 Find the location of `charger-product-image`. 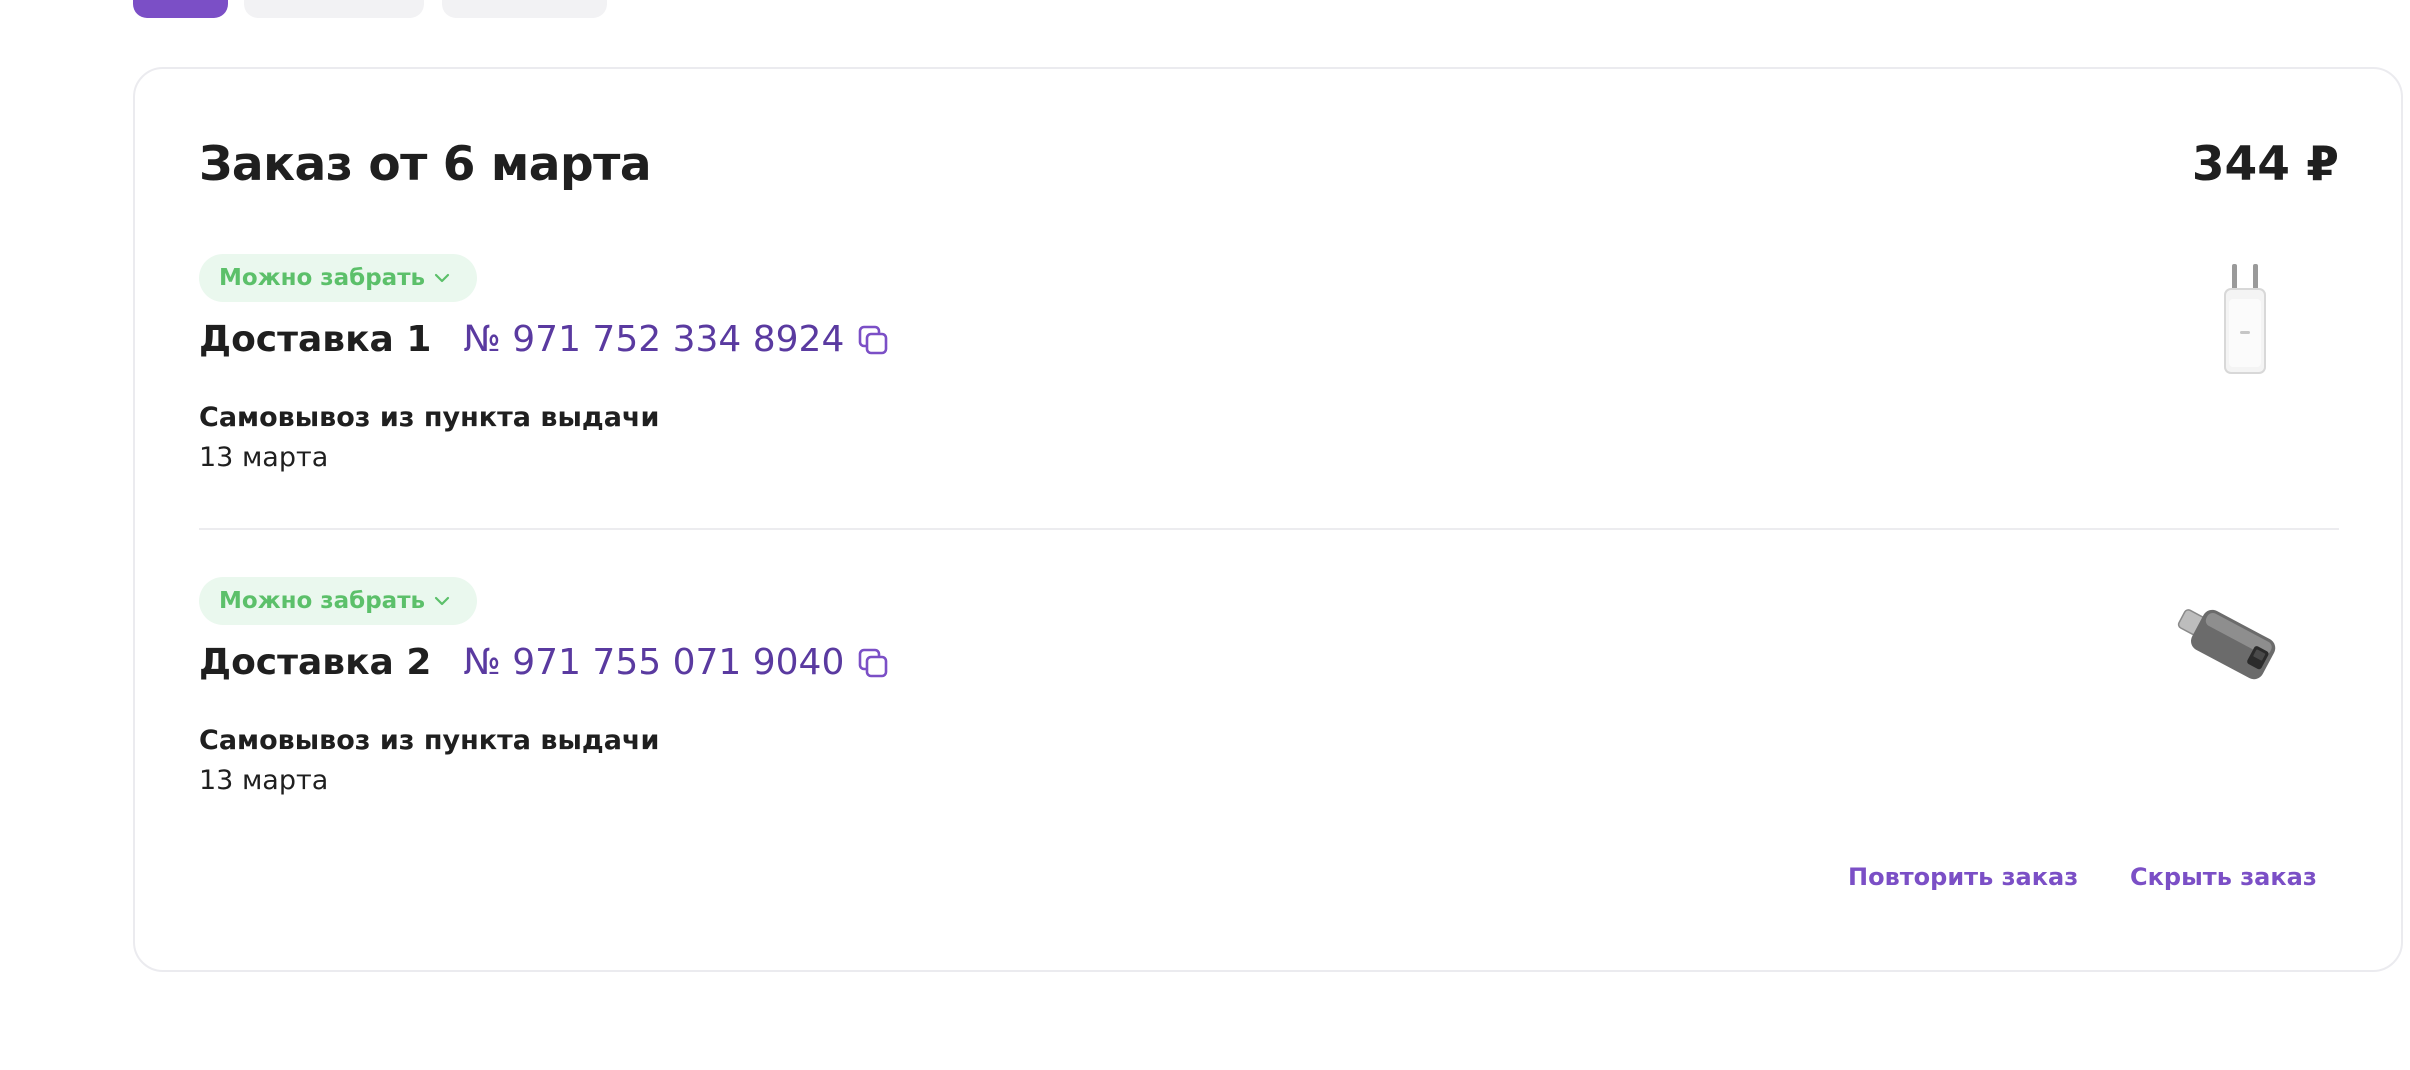

charger-product-image is located at coordinates (2245, 319).